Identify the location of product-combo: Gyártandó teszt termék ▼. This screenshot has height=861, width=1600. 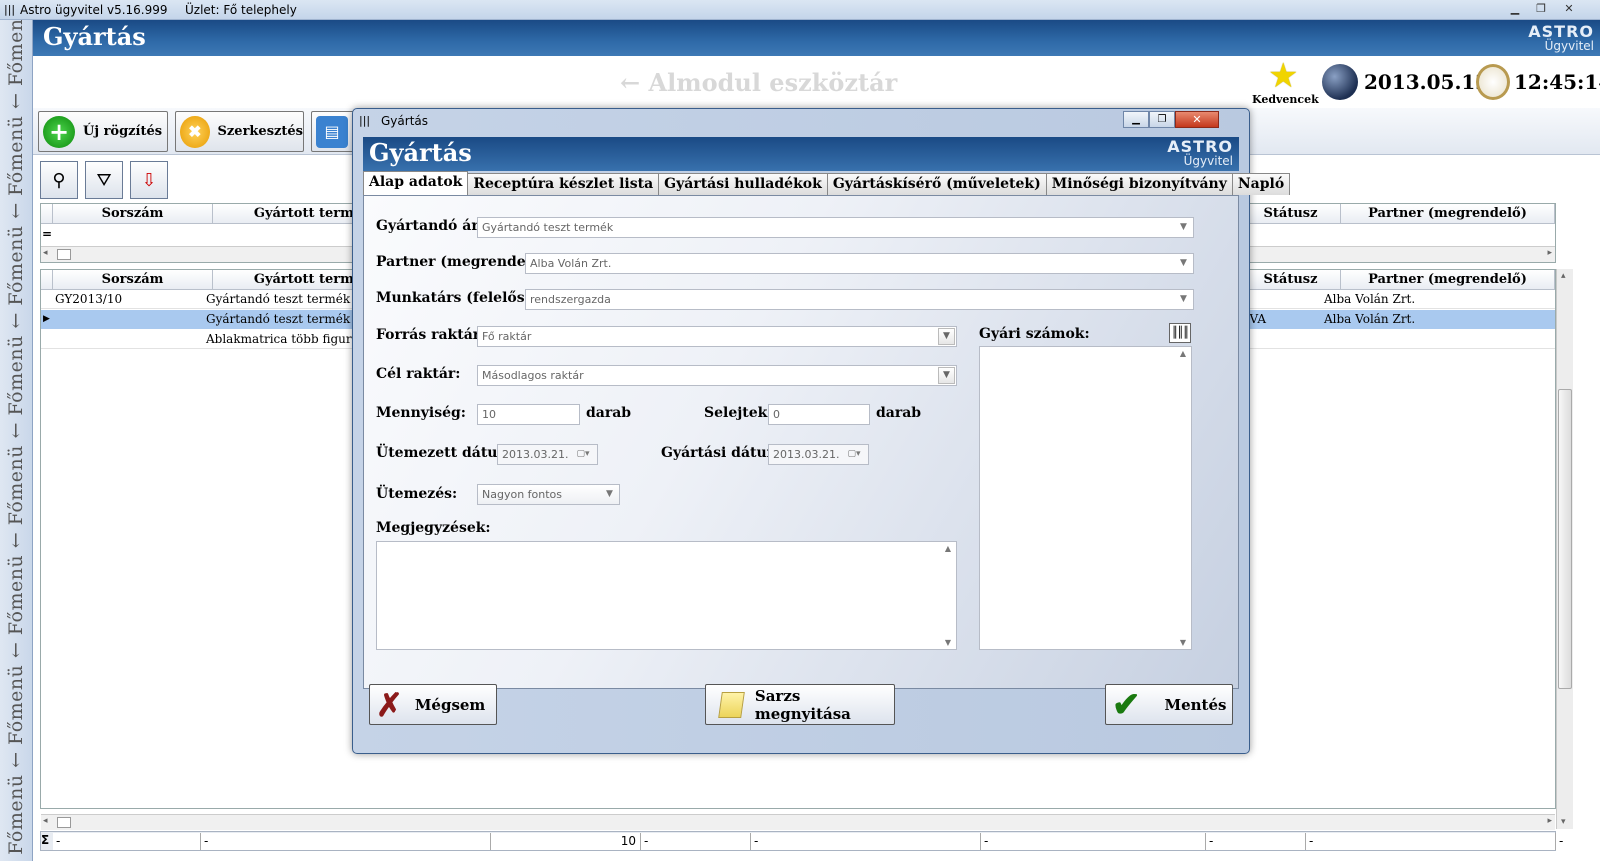
(835, 227).